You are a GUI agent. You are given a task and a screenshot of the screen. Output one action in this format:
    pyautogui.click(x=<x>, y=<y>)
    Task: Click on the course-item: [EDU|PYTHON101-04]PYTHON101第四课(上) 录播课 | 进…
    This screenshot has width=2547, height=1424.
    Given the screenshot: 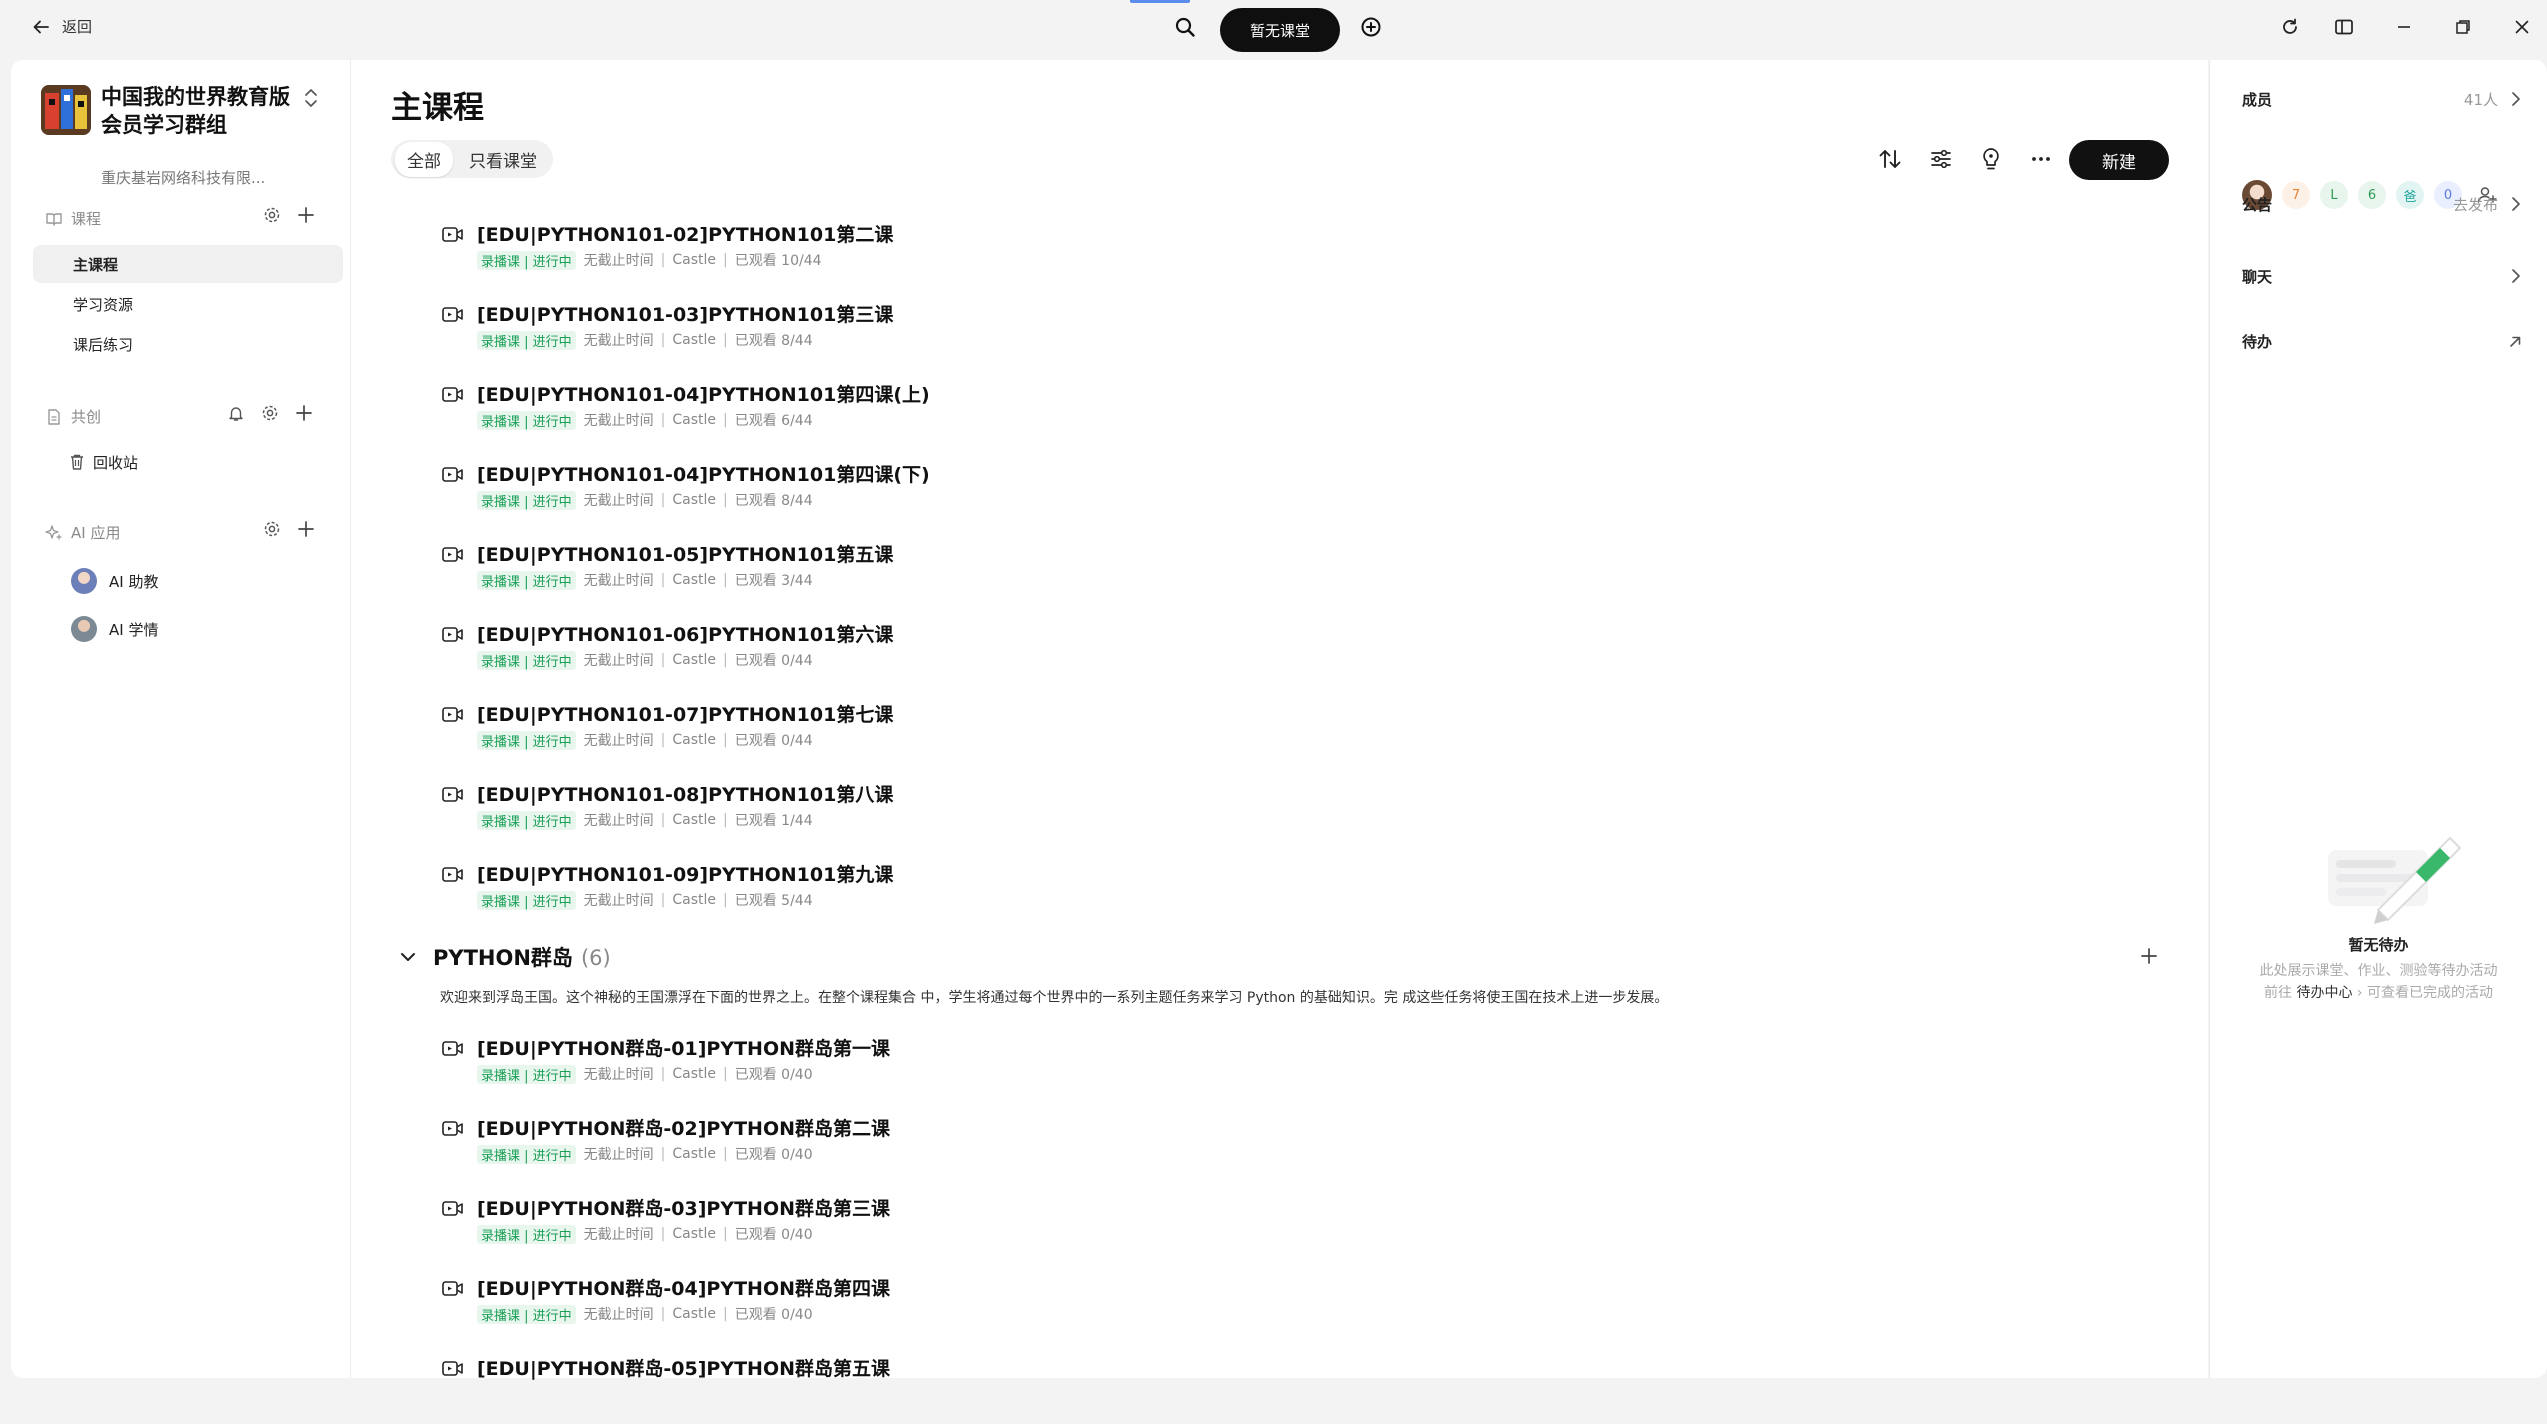 What is the action you would take?
    pyautogui.click(x=1191, y=415)
    